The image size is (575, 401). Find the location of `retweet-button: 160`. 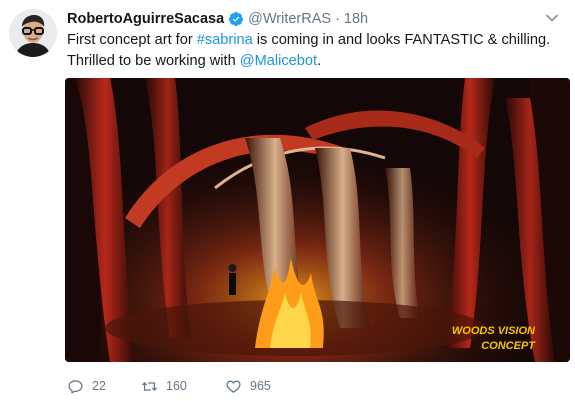

retweet-button: 160 is located at coordinates (183, 386).